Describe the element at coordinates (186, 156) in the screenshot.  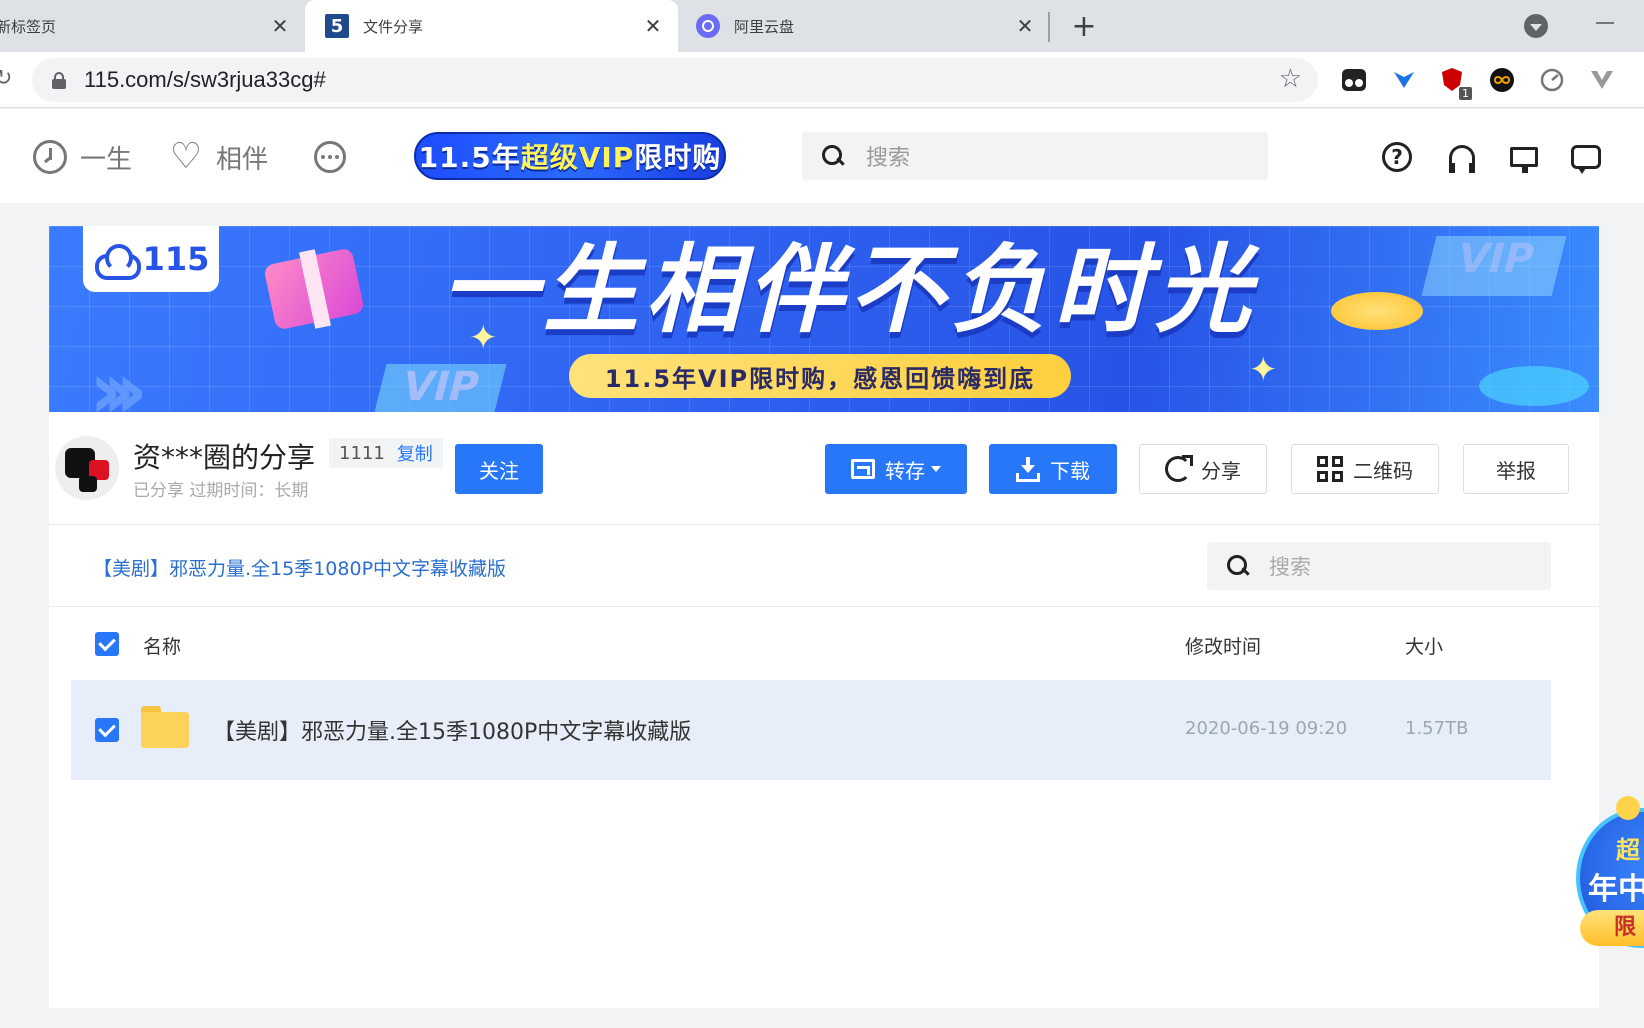
I see `heart-icon: ♡` at that location.